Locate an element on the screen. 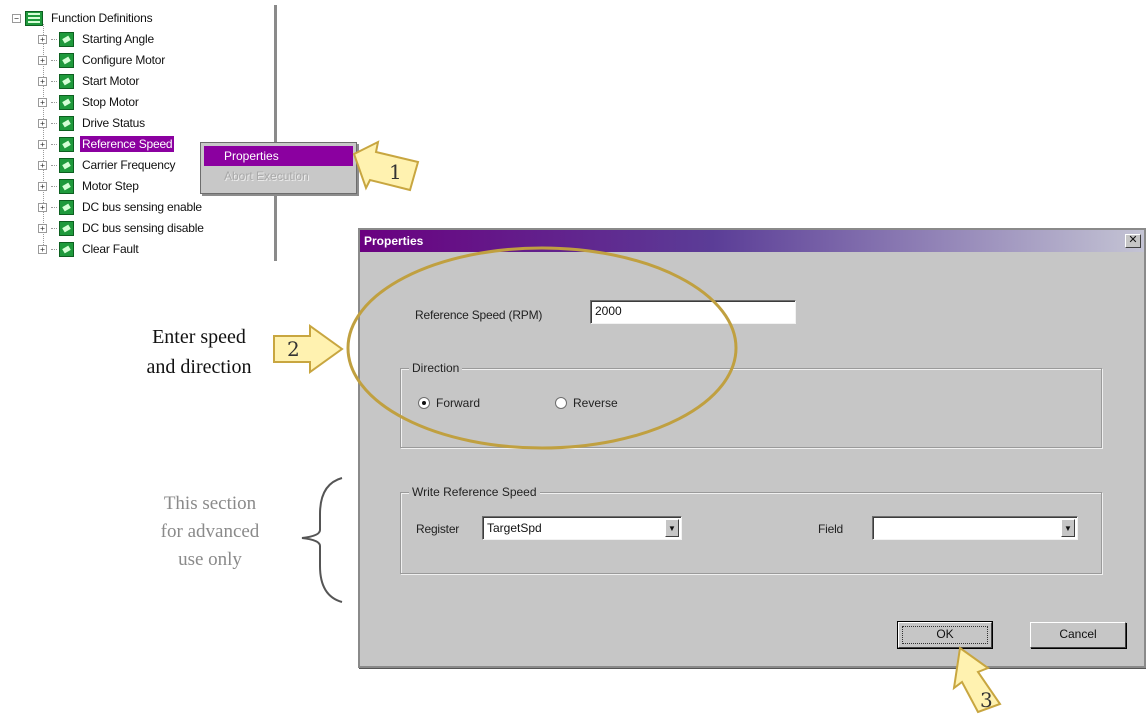 The image size is (1146, 719). tree-item: + DC bus sensing disable is located at coordinates (122, 228).